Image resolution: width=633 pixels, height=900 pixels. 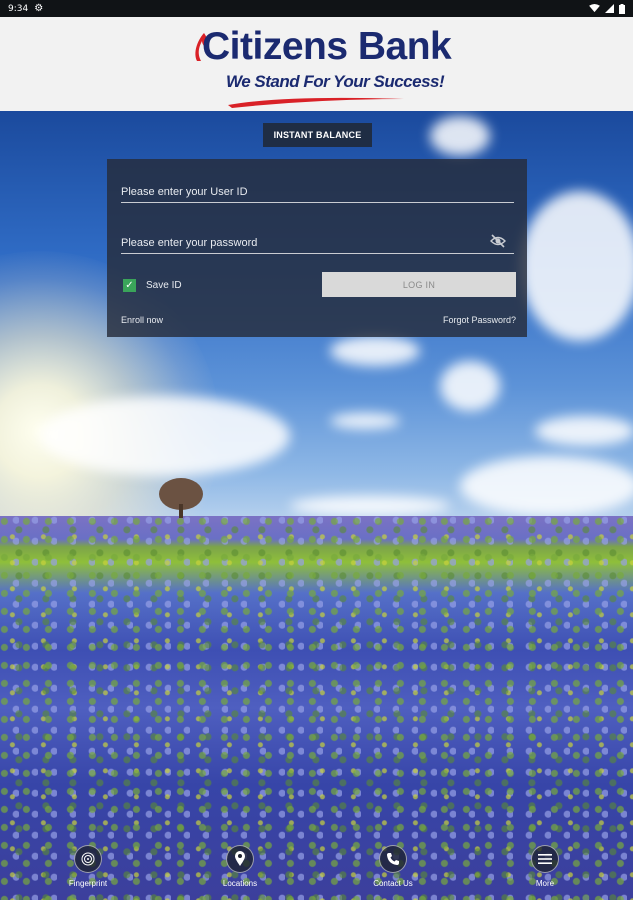 I want to click on nav-more: More, so click(x=545, y=866).